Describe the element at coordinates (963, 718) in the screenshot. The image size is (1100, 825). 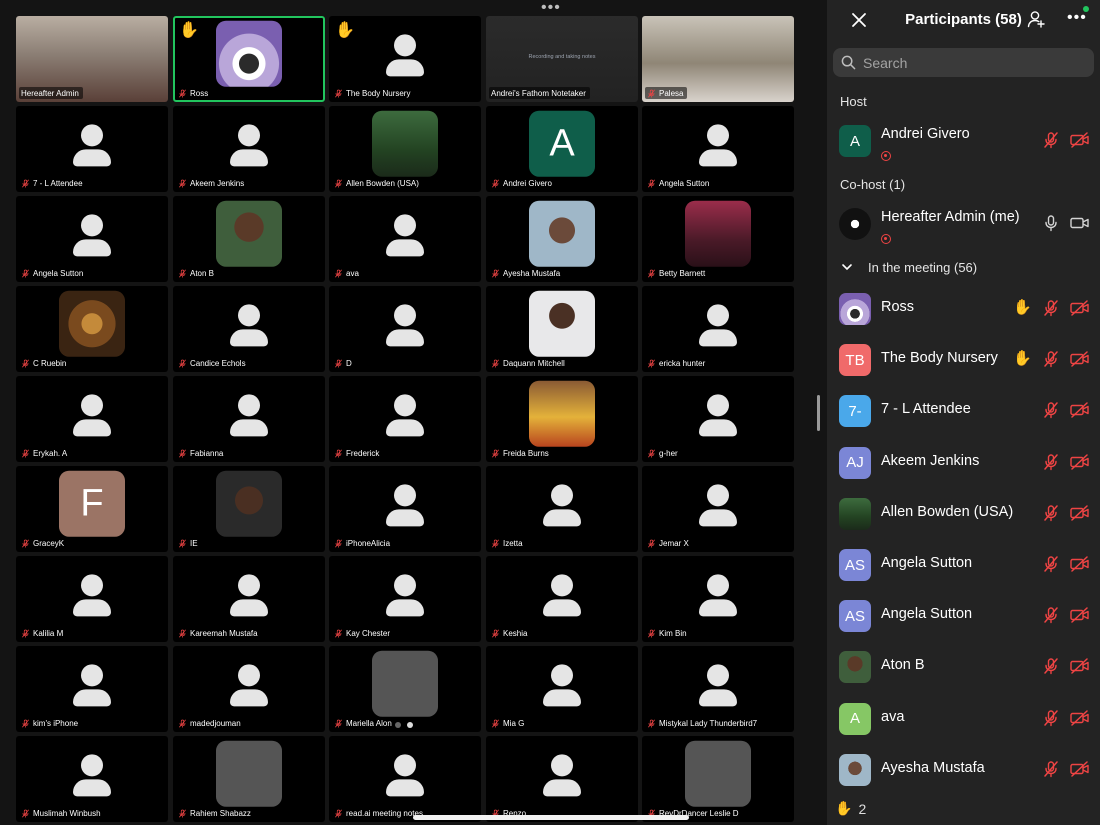
I see `participant-row: Aava` at that location.